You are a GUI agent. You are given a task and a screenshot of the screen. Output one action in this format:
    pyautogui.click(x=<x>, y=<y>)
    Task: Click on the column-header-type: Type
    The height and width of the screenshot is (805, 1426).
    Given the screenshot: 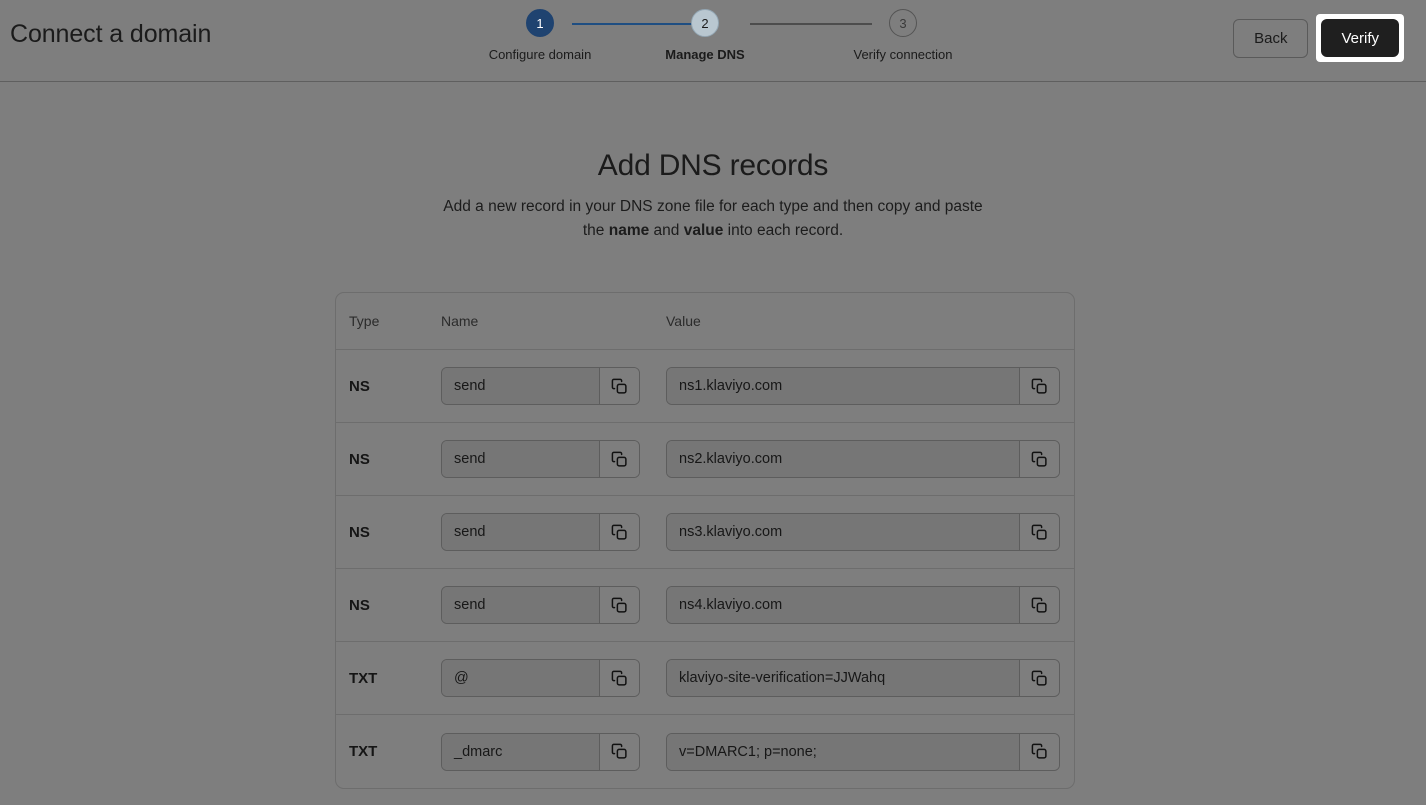 What is the action you would take?
    pyautogui.click(x=364, y=321)
    